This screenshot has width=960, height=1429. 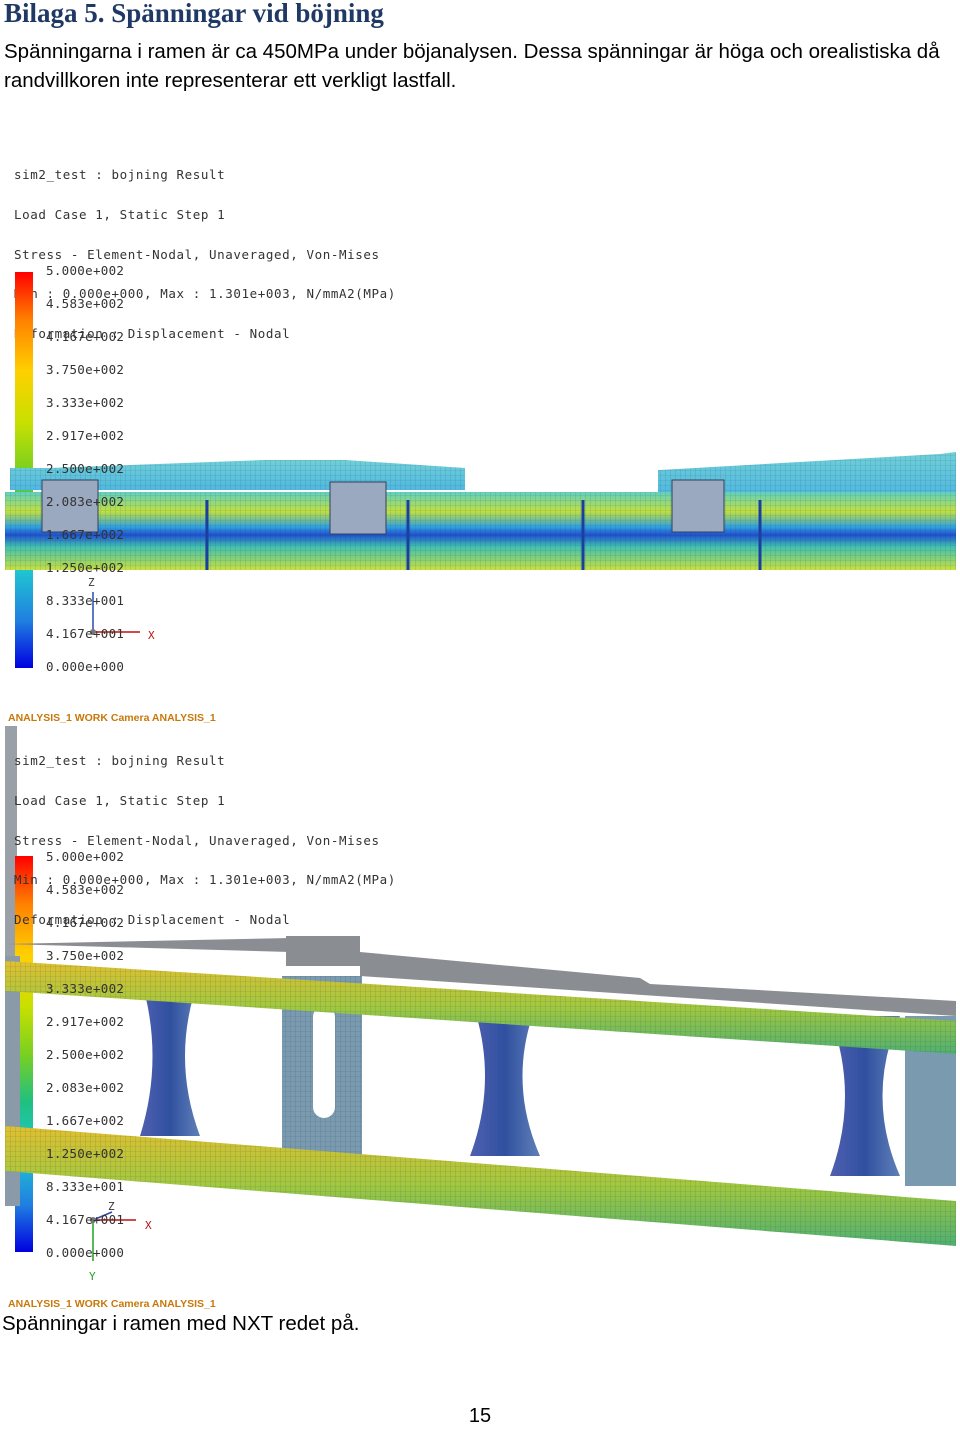 What do you see at coordinates (112, 1304) in the screenshot?
I see `camera-label-bottom: ANALYSIS_1 WORK Camera ANALYSIS_1` at bounding box center [112, 1304].